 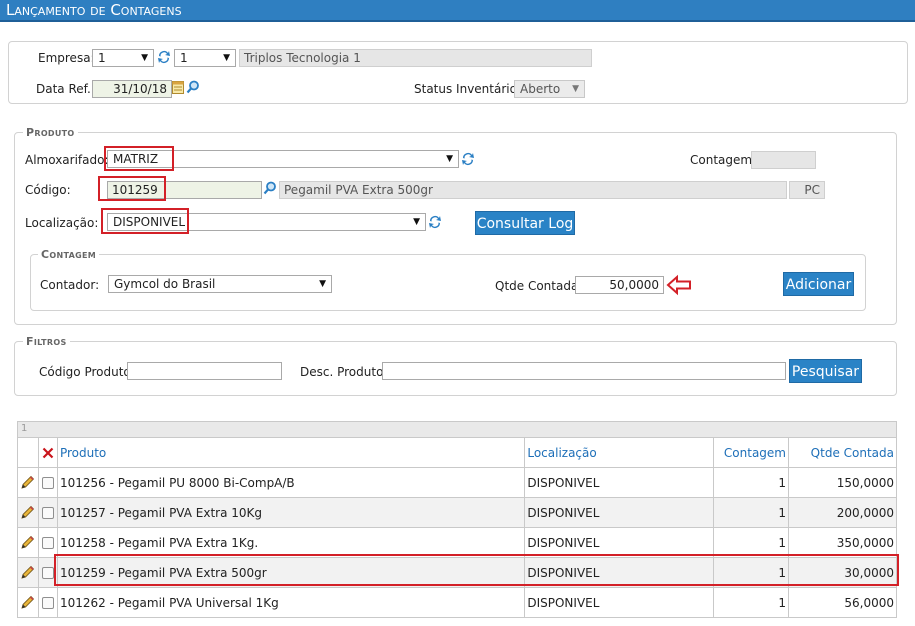 I want to click on column-header-contagem: Contagem, so click(x=751, y=452).